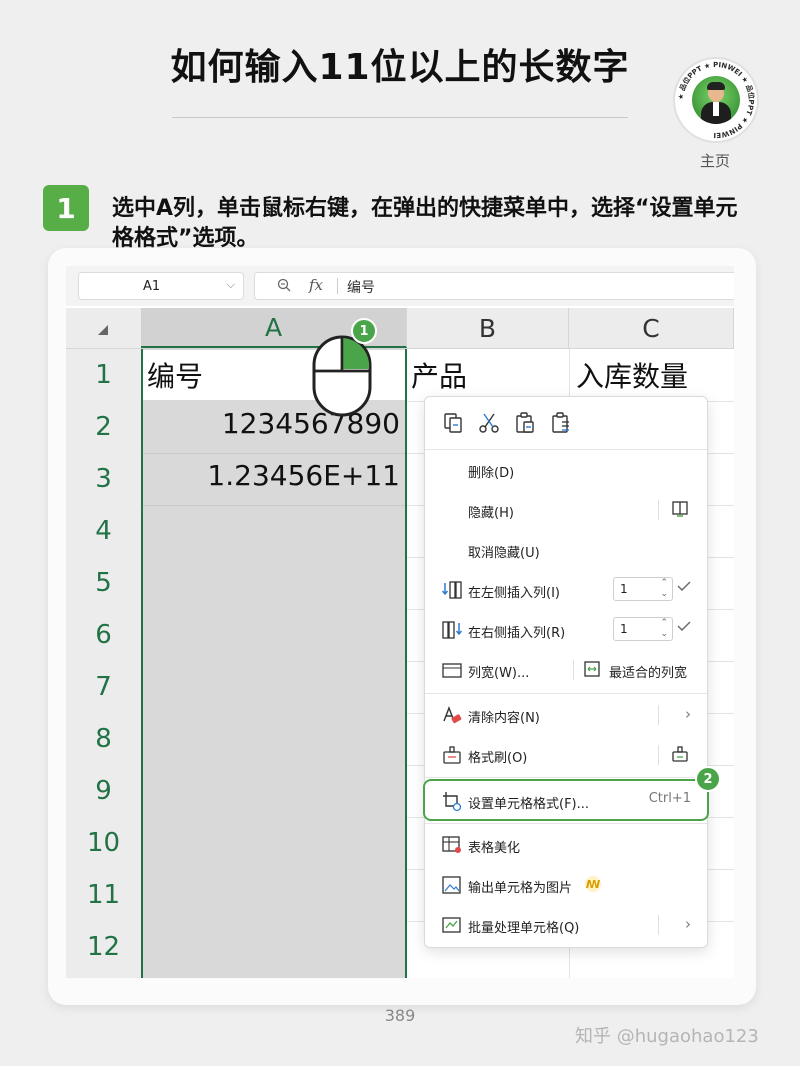 The width and height of the screenshot is (800, 1066). What do you see at coordinates (451, 885) in the screenshot?
I see `export-image-icon` at bounding box center [451, 885].